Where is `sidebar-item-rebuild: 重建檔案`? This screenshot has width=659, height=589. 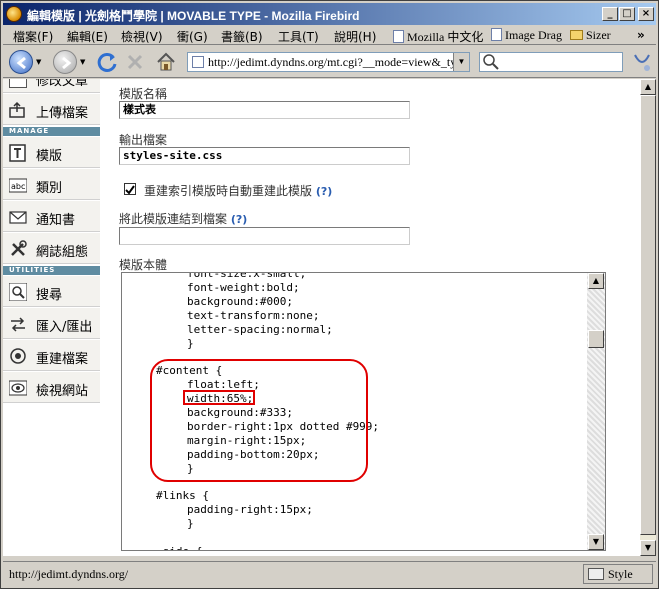
sidebar-item-rebuild: 重建檔案 is located at coordinates (51, 355).